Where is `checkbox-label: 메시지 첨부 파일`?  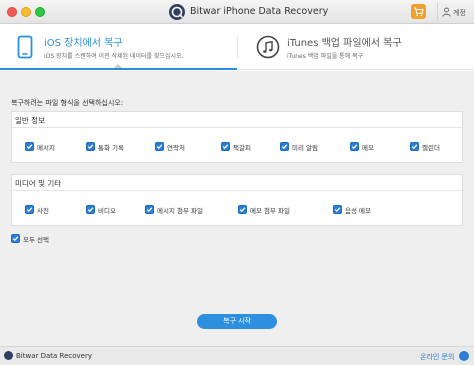
checkbox-label: 메시지 첨부 파일 is located at coordinates (180, 211).